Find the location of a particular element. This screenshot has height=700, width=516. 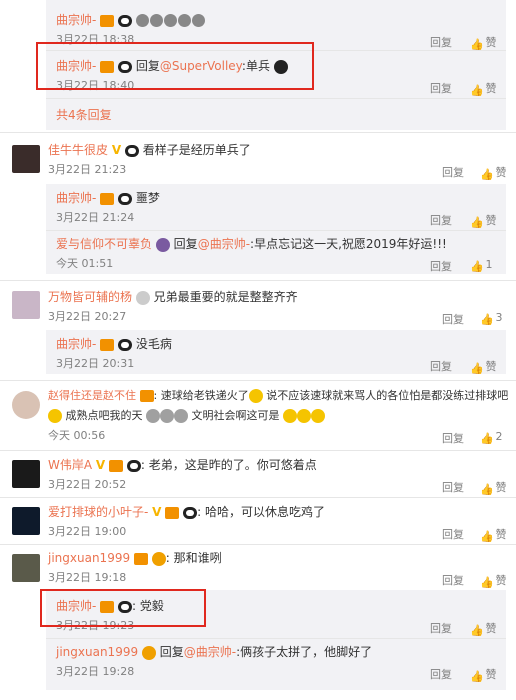

reply-text: 没毛病 is located at coordinates (153, 344).